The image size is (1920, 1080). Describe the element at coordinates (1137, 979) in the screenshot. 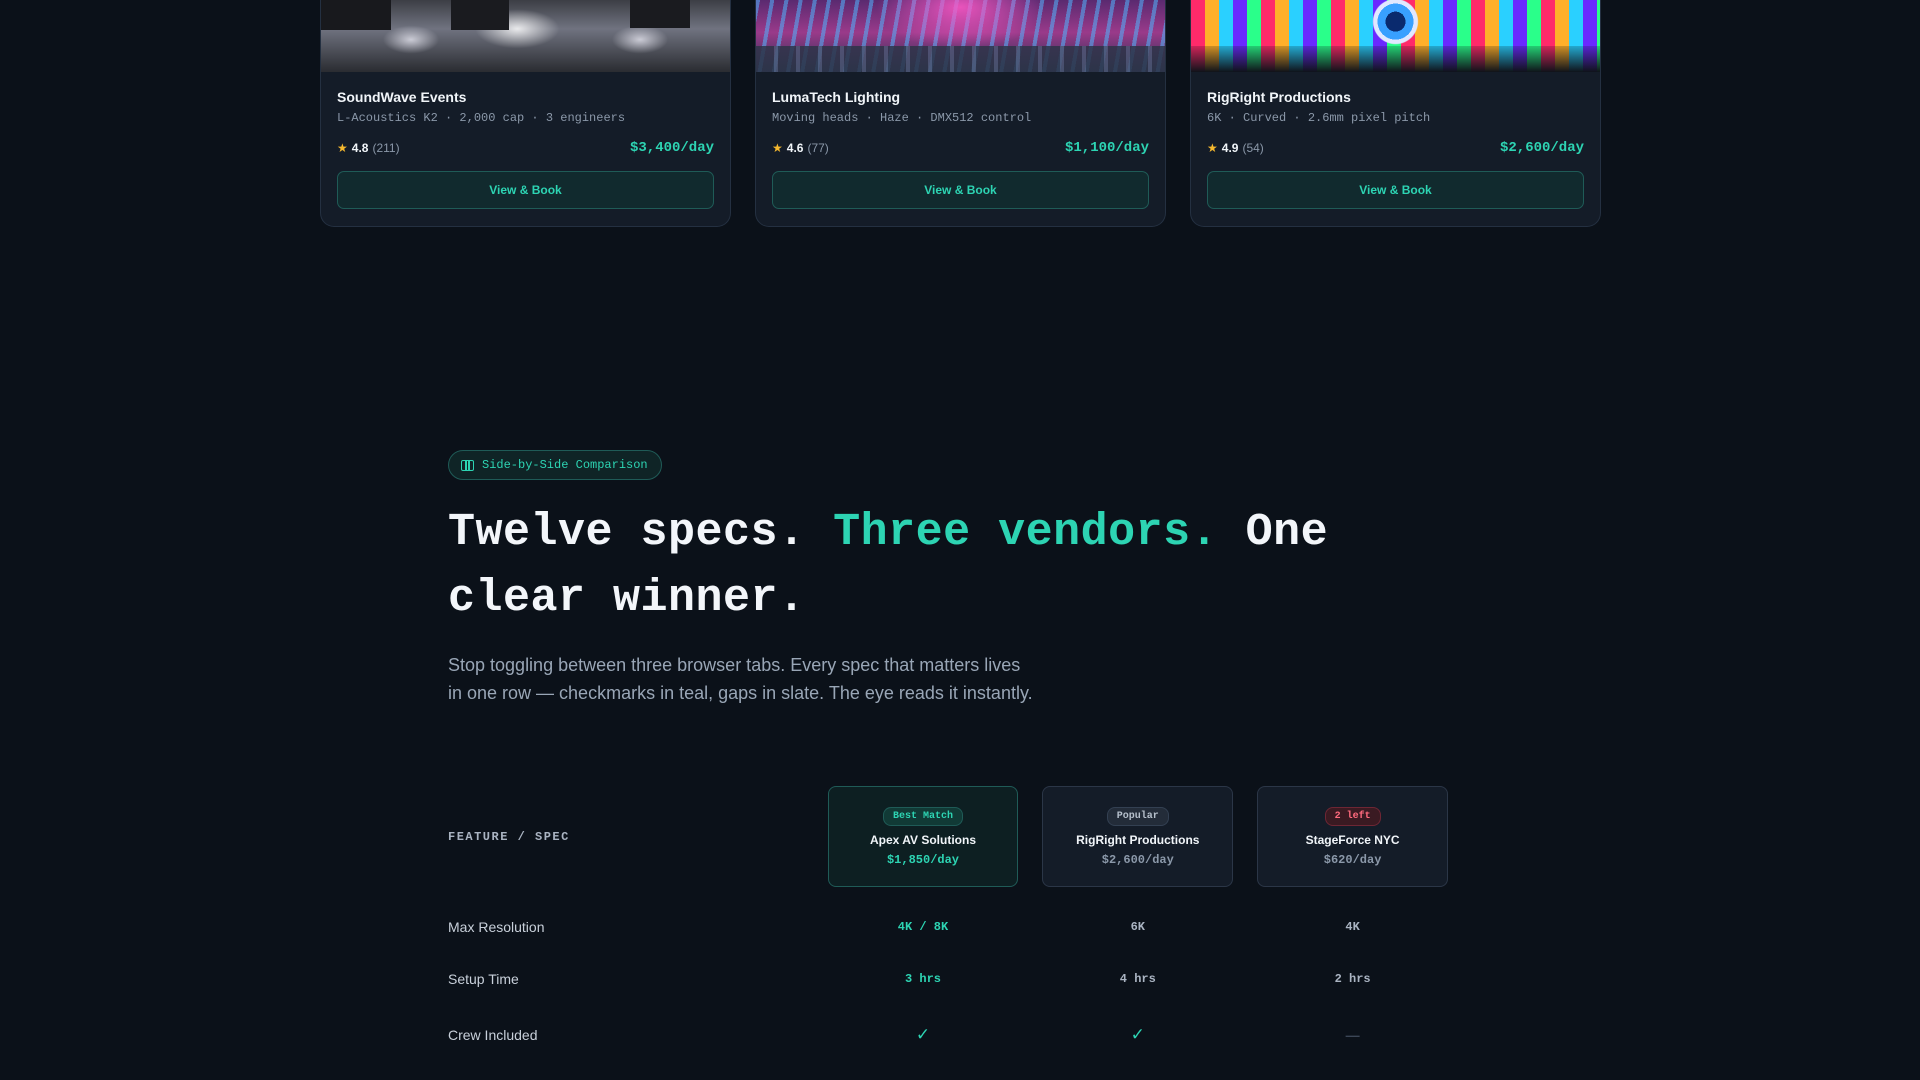

I see `cell-value: 4 hrs` at that location.